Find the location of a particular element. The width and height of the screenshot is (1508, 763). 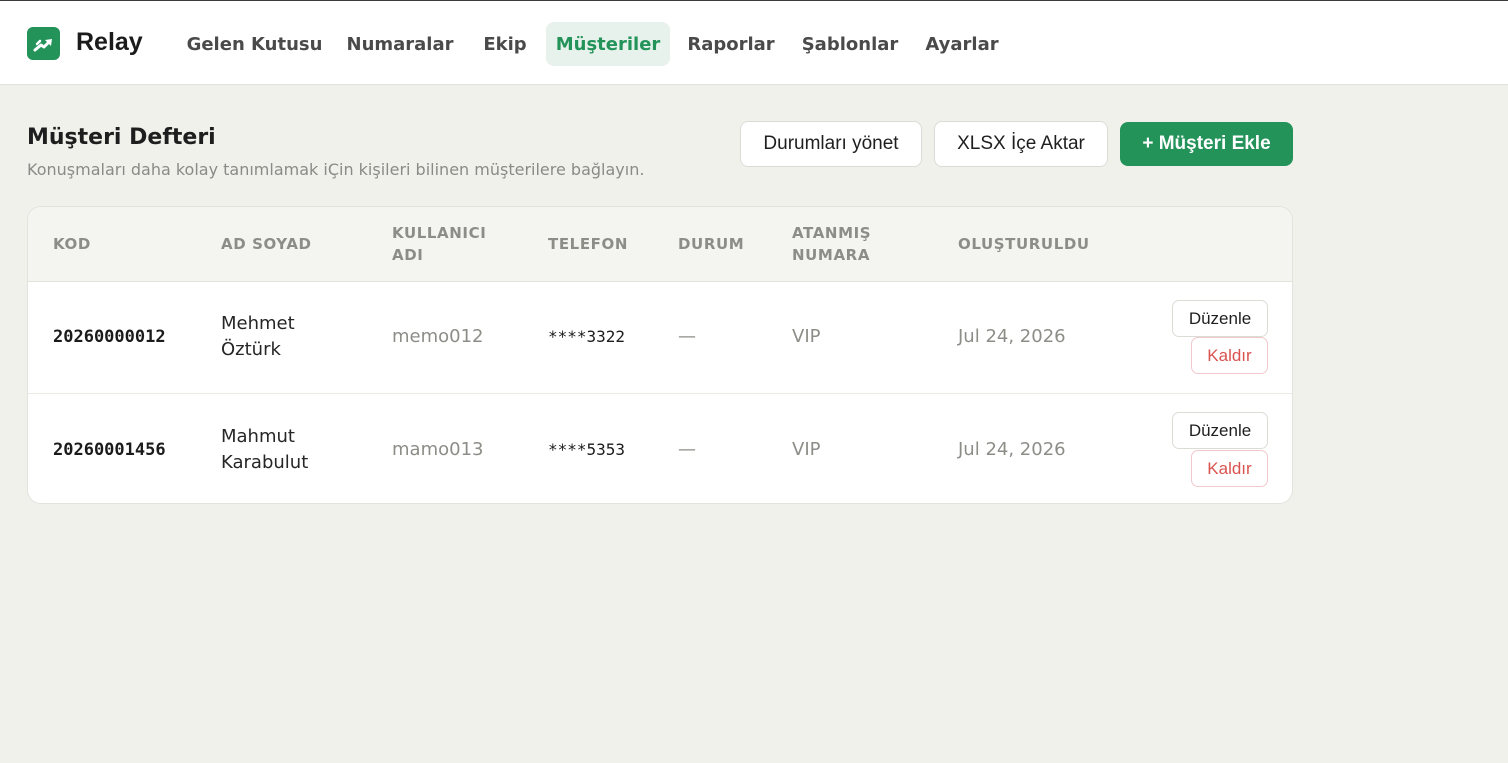

add-customer-button: + Müşteri Ekle is located at coordinates (1206, 144).